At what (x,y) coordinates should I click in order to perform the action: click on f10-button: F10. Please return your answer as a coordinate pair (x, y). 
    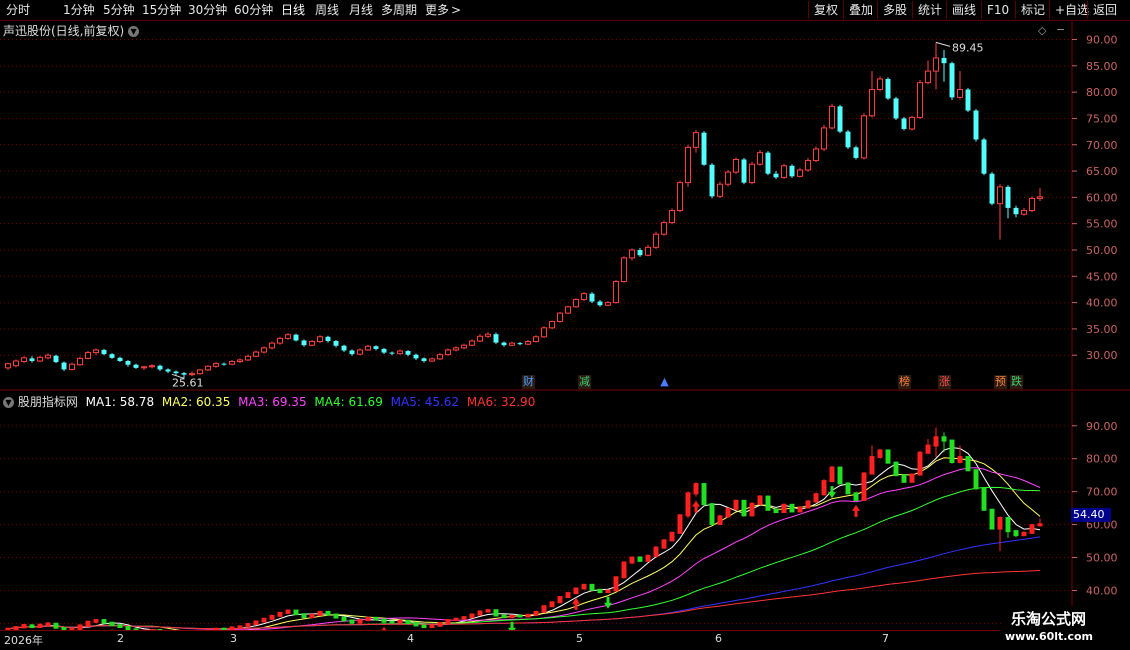
    Looking at the image, I should click on (998, 10).